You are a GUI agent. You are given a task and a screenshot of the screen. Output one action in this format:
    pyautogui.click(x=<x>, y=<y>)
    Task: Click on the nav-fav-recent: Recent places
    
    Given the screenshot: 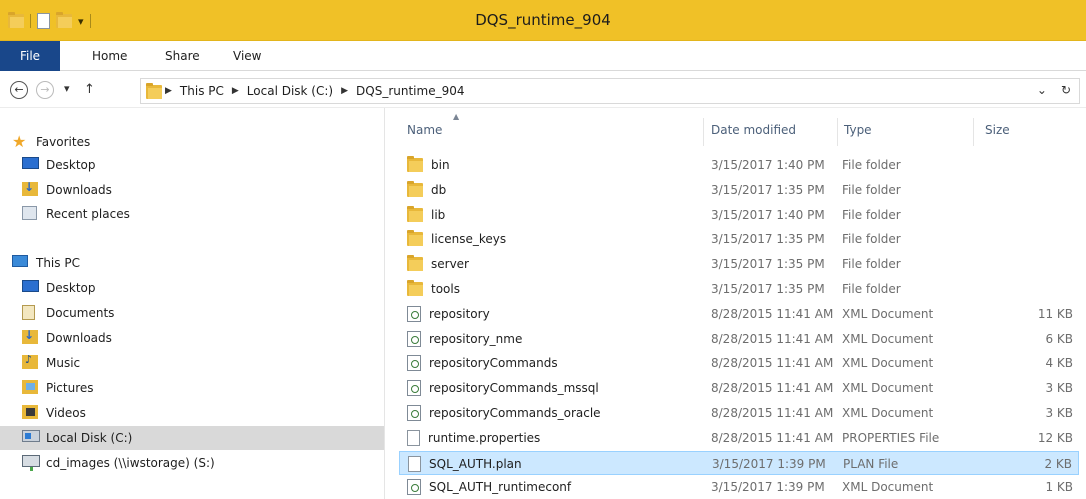 What is the action you would take?
    pyautogui.click(x=192, y=214)
    